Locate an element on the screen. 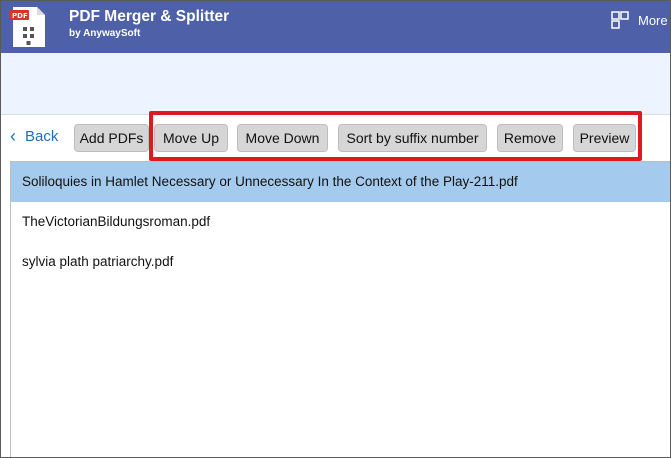 The image size is (671, 458). file-list-item: sylvia plath patriarchy.pdf is located at coordinates (340, 262).